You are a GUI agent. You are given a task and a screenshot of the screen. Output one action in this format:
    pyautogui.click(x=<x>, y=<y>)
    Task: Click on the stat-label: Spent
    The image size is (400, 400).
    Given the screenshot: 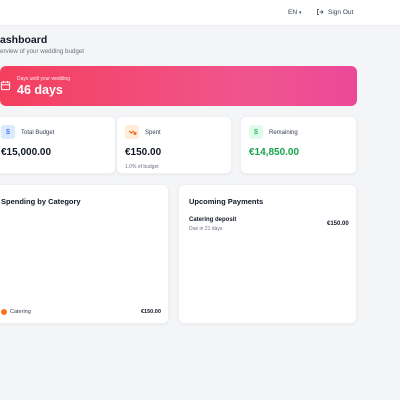 What is the action you would take?
    pyautogui.click(x=153, y=133)
    